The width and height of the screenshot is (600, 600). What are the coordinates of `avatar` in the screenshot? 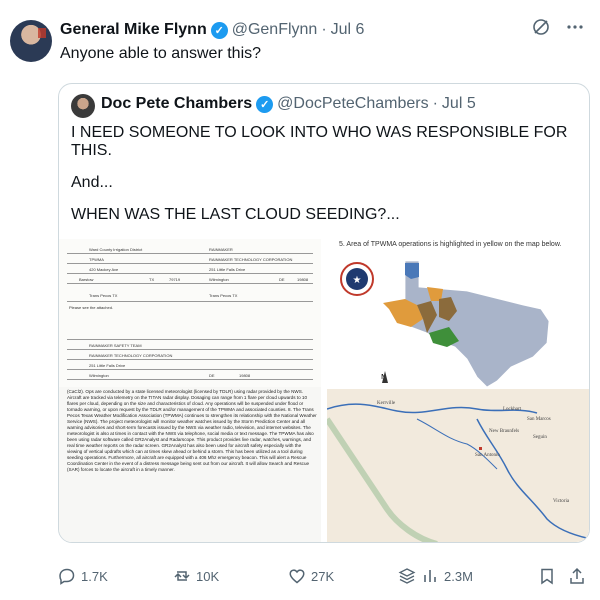 It's located at (31, 41).